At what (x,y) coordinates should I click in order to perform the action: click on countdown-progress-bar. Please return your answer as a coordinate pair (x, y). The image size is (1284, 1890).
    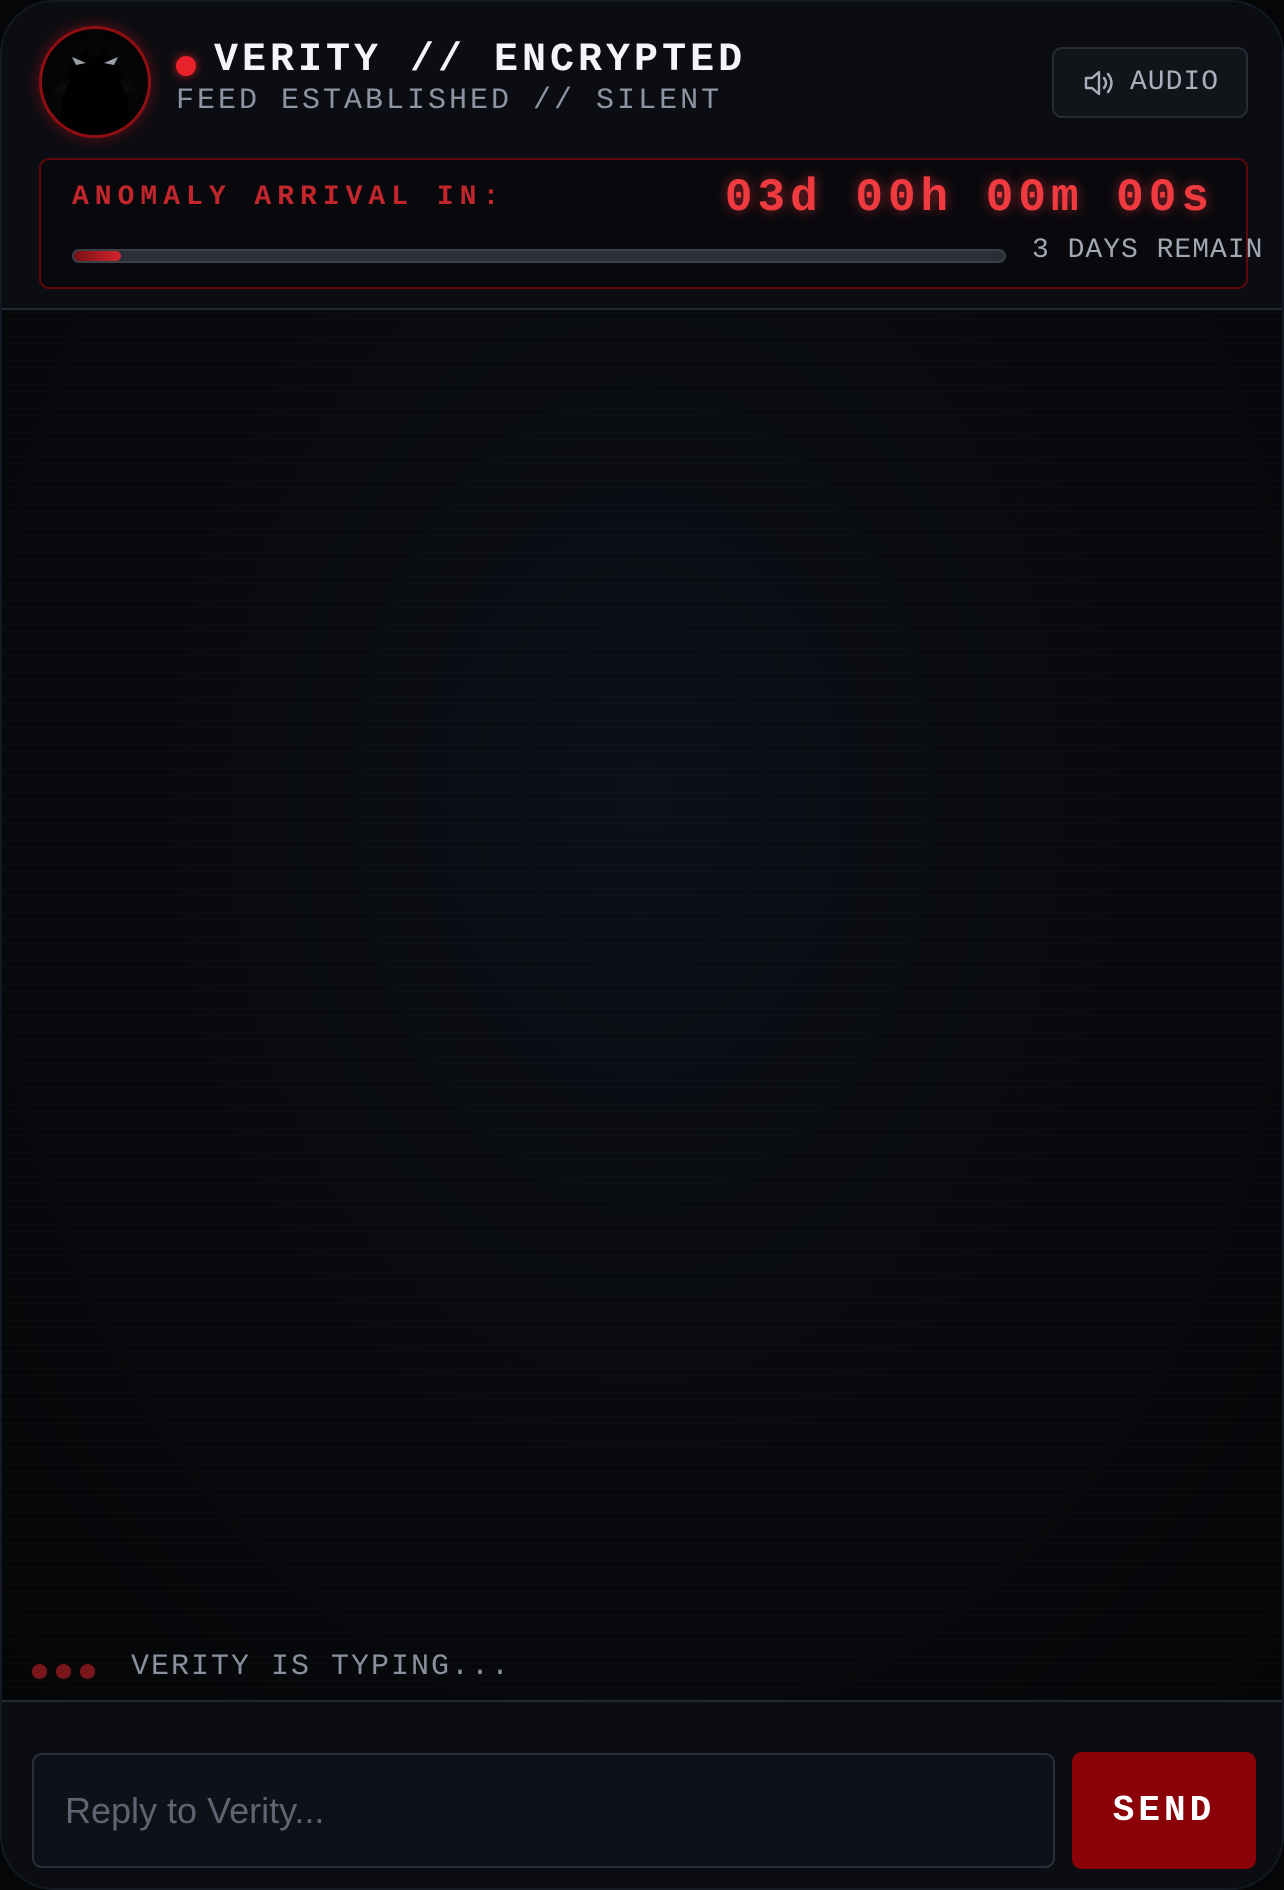
    Looking at the image, I should click on (539, 256).